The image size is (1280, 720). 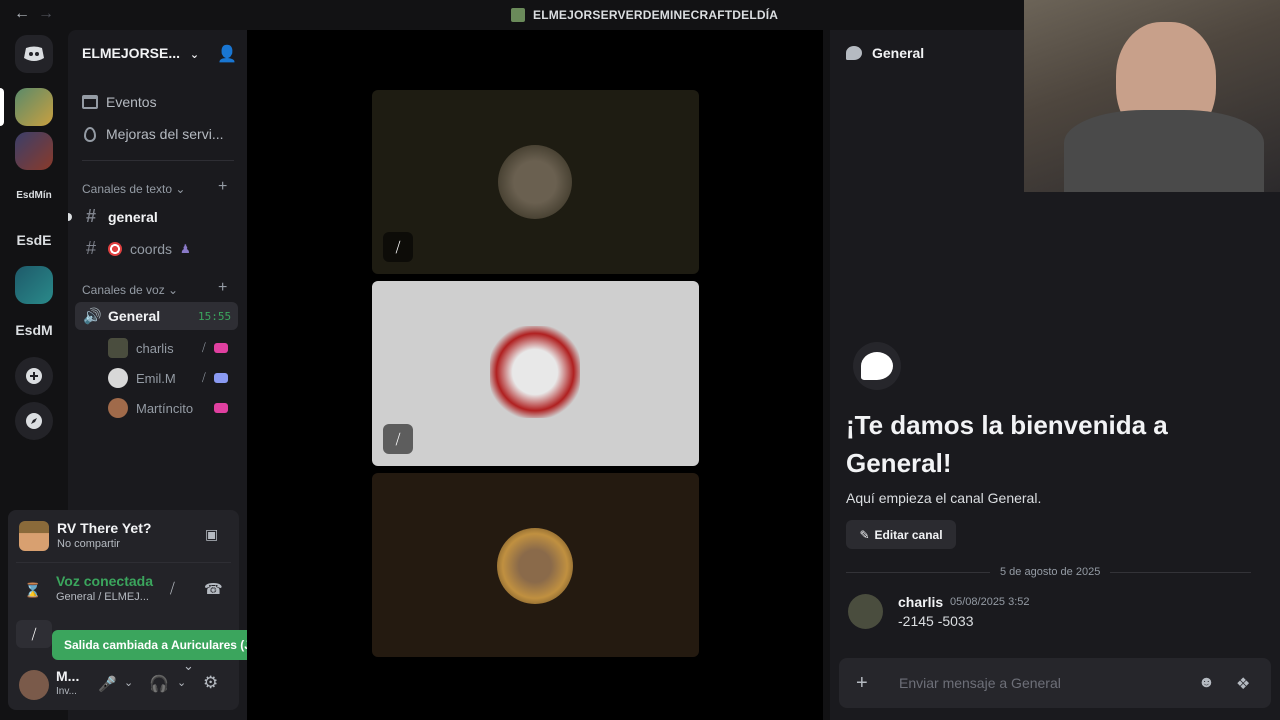 I want to click on message-avatar, so click(x=865, y=611).